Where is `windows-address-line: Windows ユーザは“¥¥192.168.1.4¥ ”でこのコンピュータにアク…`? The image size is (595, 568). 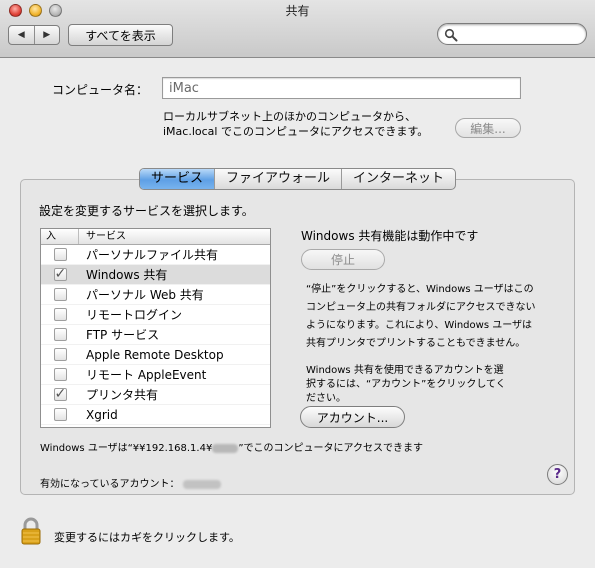
windows-address-line: Windows ユーザは“¥¥192.168.1.4¥ ”でこのコンピュータにアク… is located at coordinates (231, 446).